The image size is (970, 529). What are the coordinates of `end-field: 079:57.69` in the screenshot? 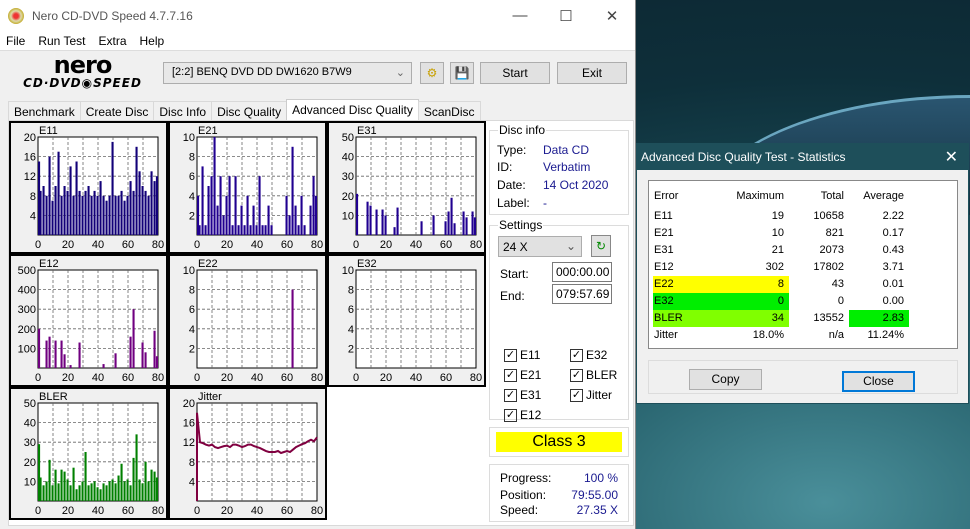 It's located at (582, 294).